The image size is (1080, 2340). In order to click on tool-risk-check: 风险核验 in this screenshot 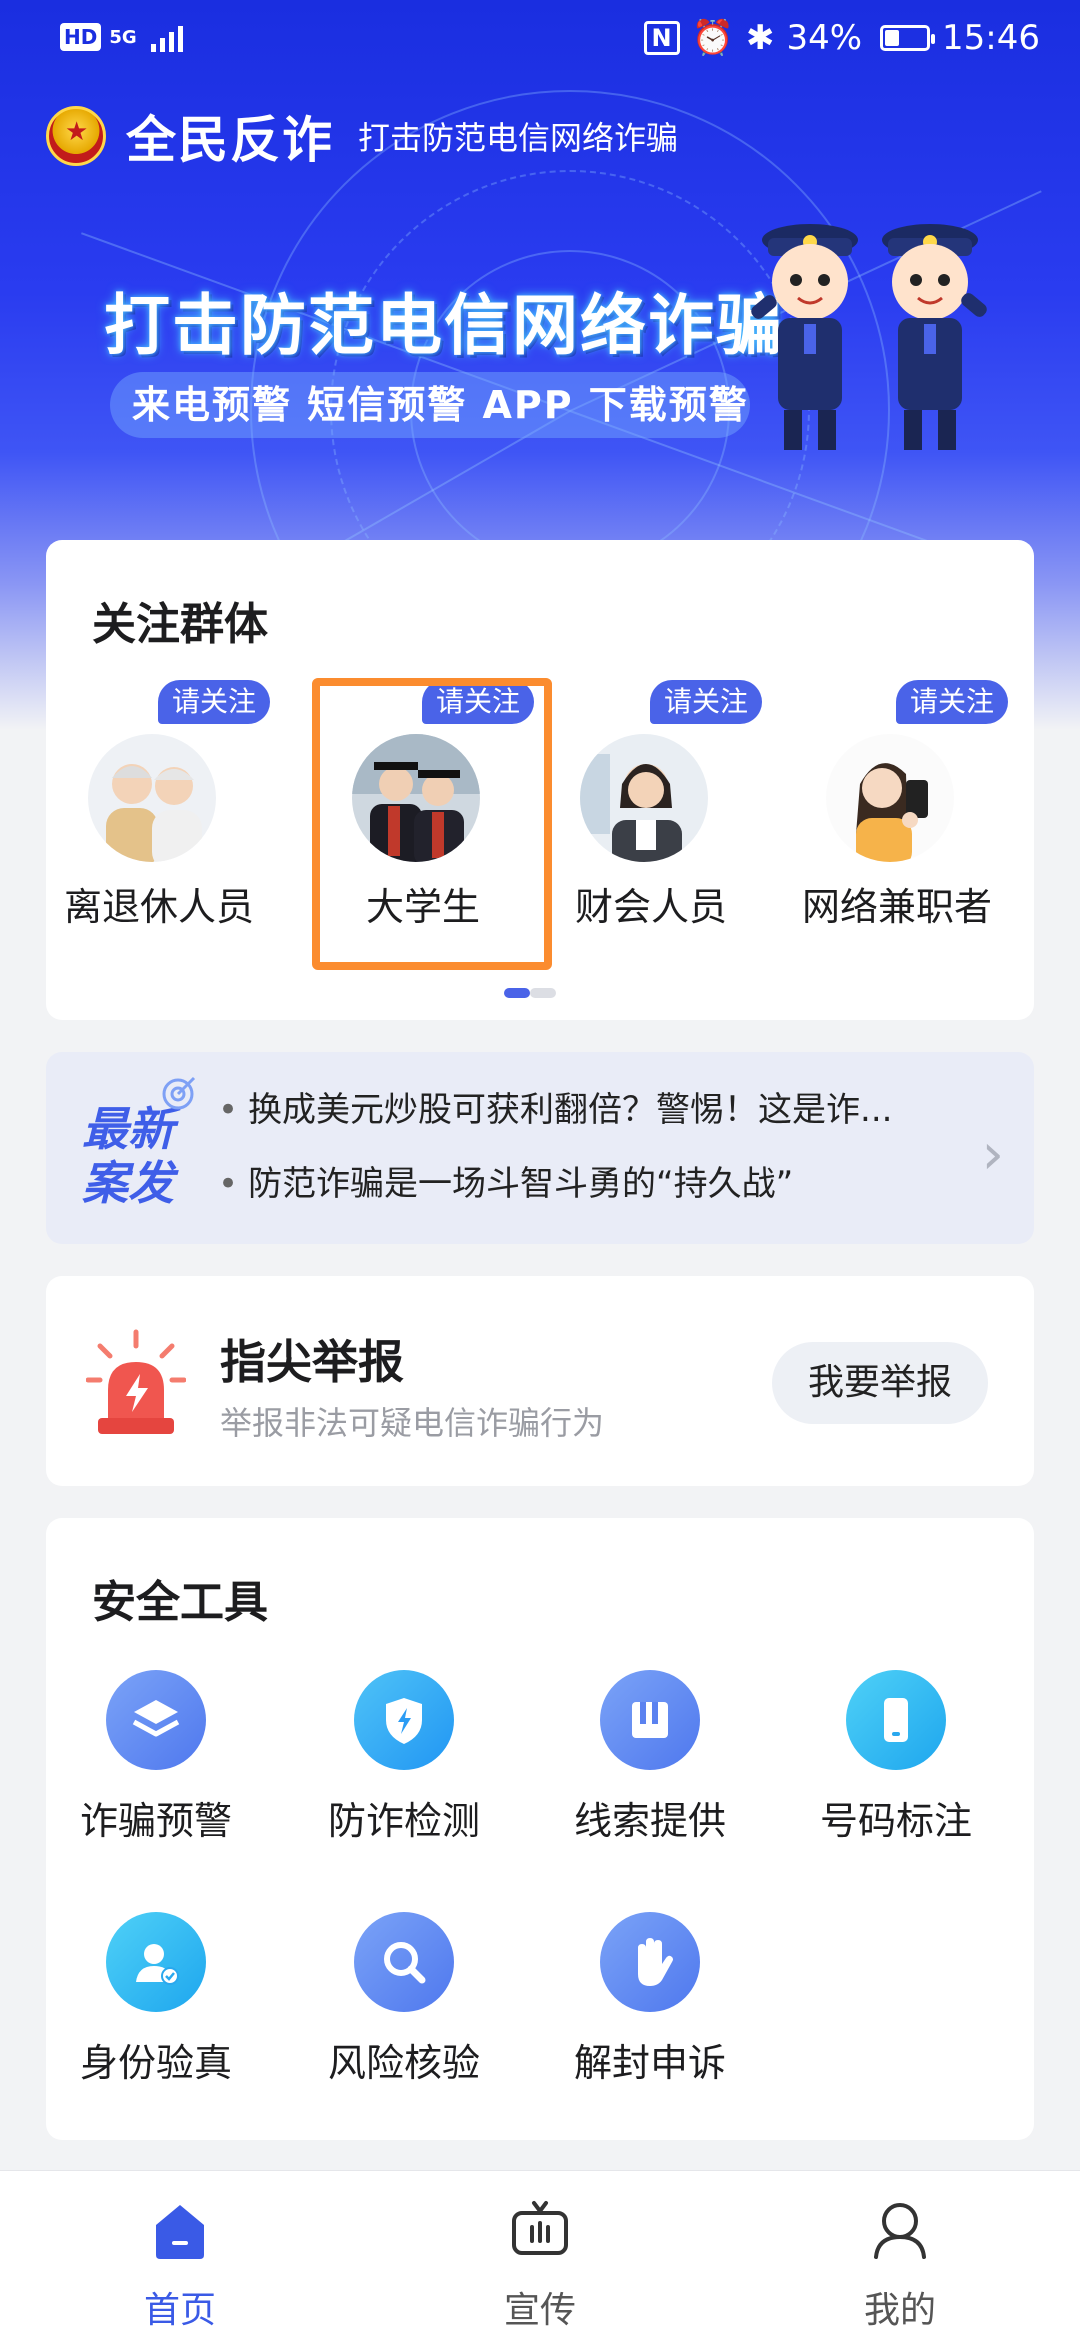, I will do `click(404, 1998)`.